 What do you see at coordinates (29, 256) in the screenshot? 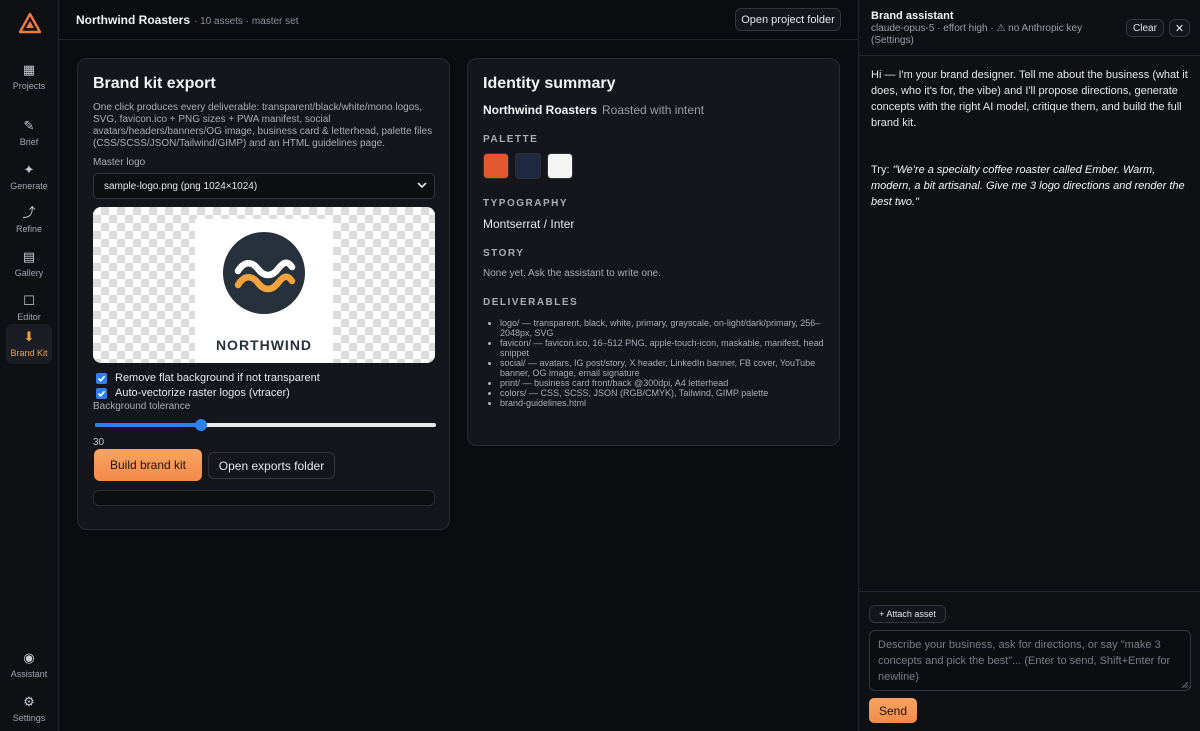
I see `gallery-icon: ▤` at bounding box center [29, 256].